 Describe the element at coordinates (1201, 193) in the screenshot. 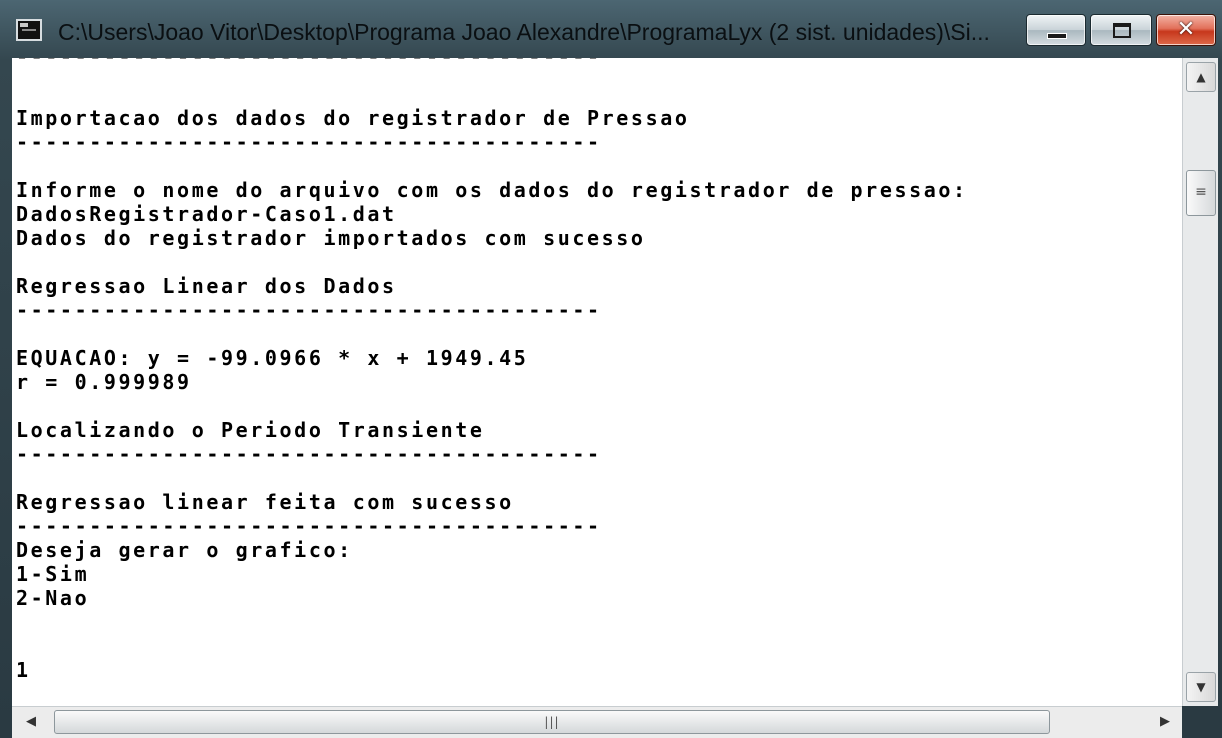

I see `vertical-scroll-thumb: ≡` at that location.